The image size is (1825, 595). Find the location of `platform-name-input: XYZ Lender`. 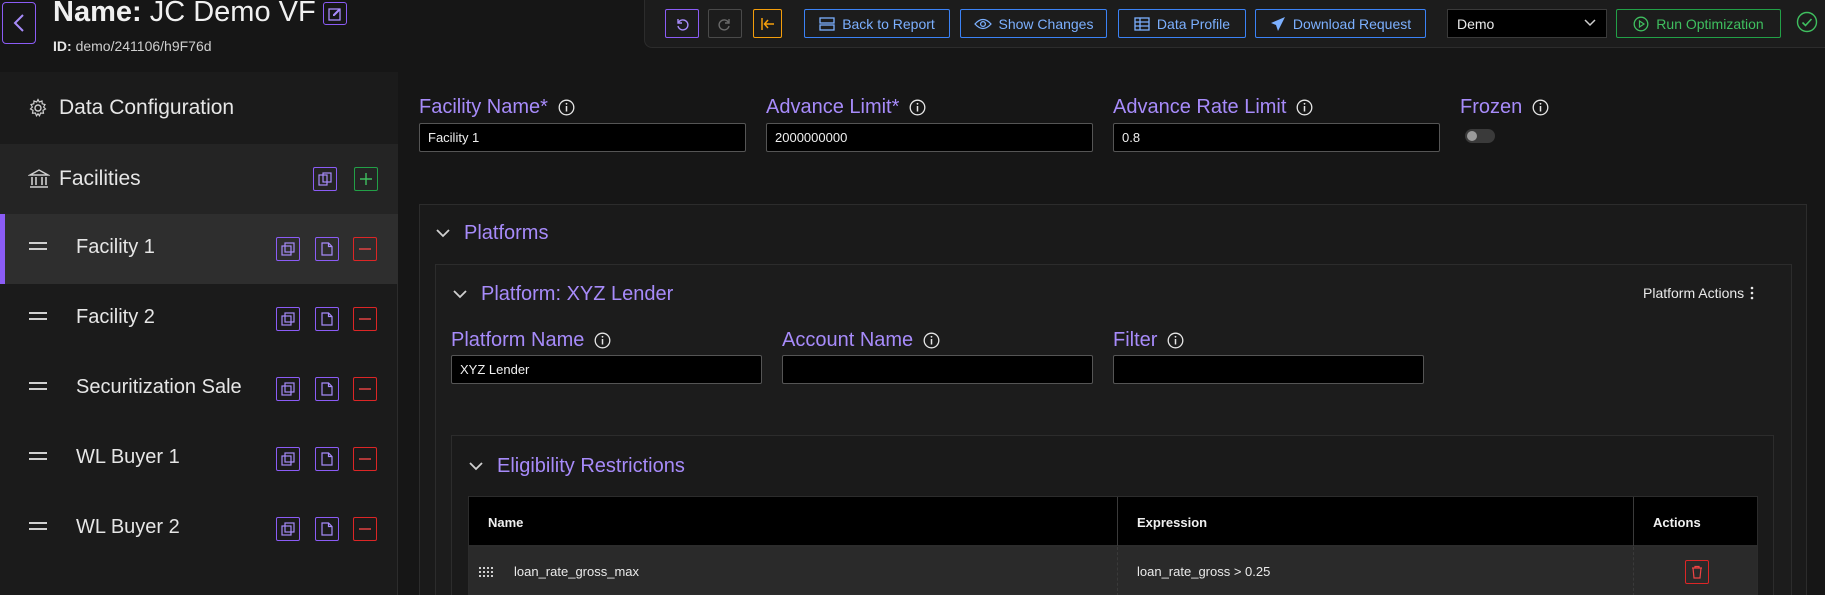

platform-name-input: XYZ Lender is located at coordinates (606, 369).